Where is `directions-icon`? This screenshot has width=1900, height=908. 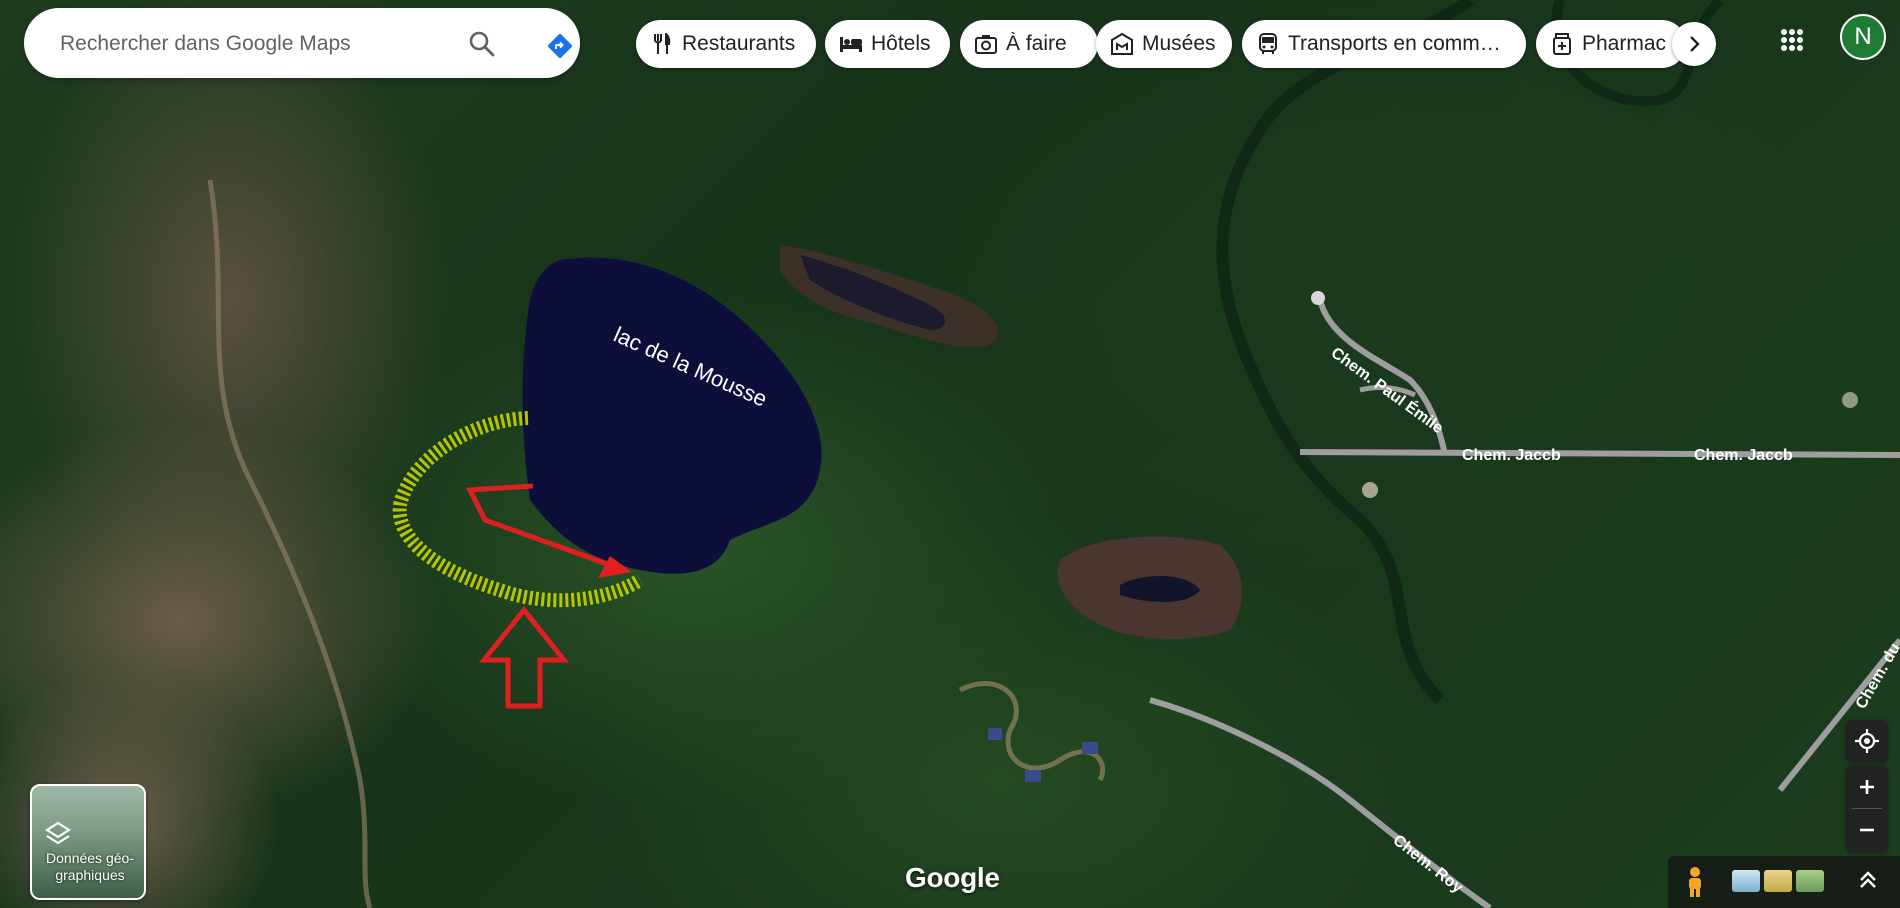
directions-icon is located at coordinates (560, 46).